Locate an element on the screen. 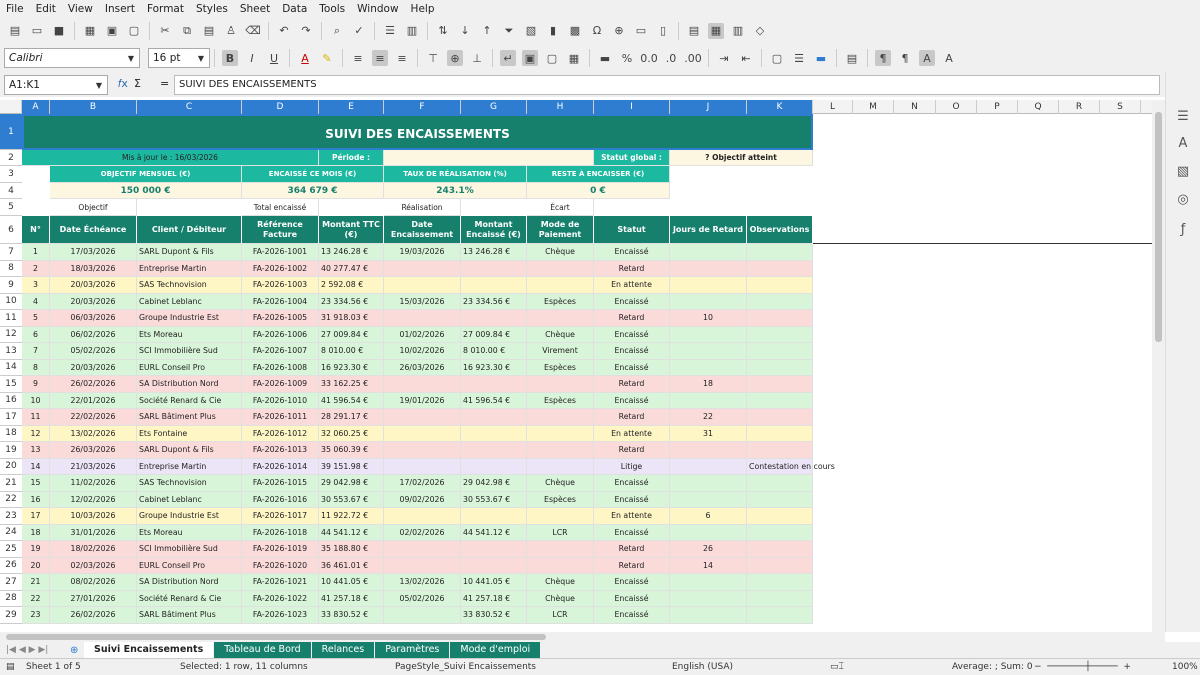  menu-item-view: View is located at coordinates (80, 9).